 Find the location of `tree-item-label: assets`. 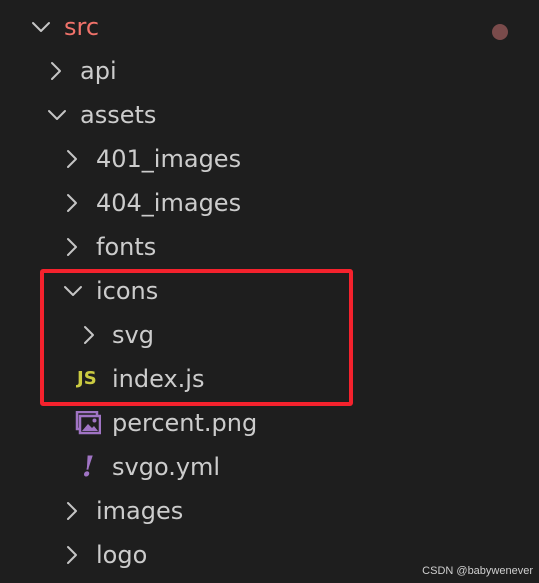

tree-item-label: assets is located at coordinates (118, 115).